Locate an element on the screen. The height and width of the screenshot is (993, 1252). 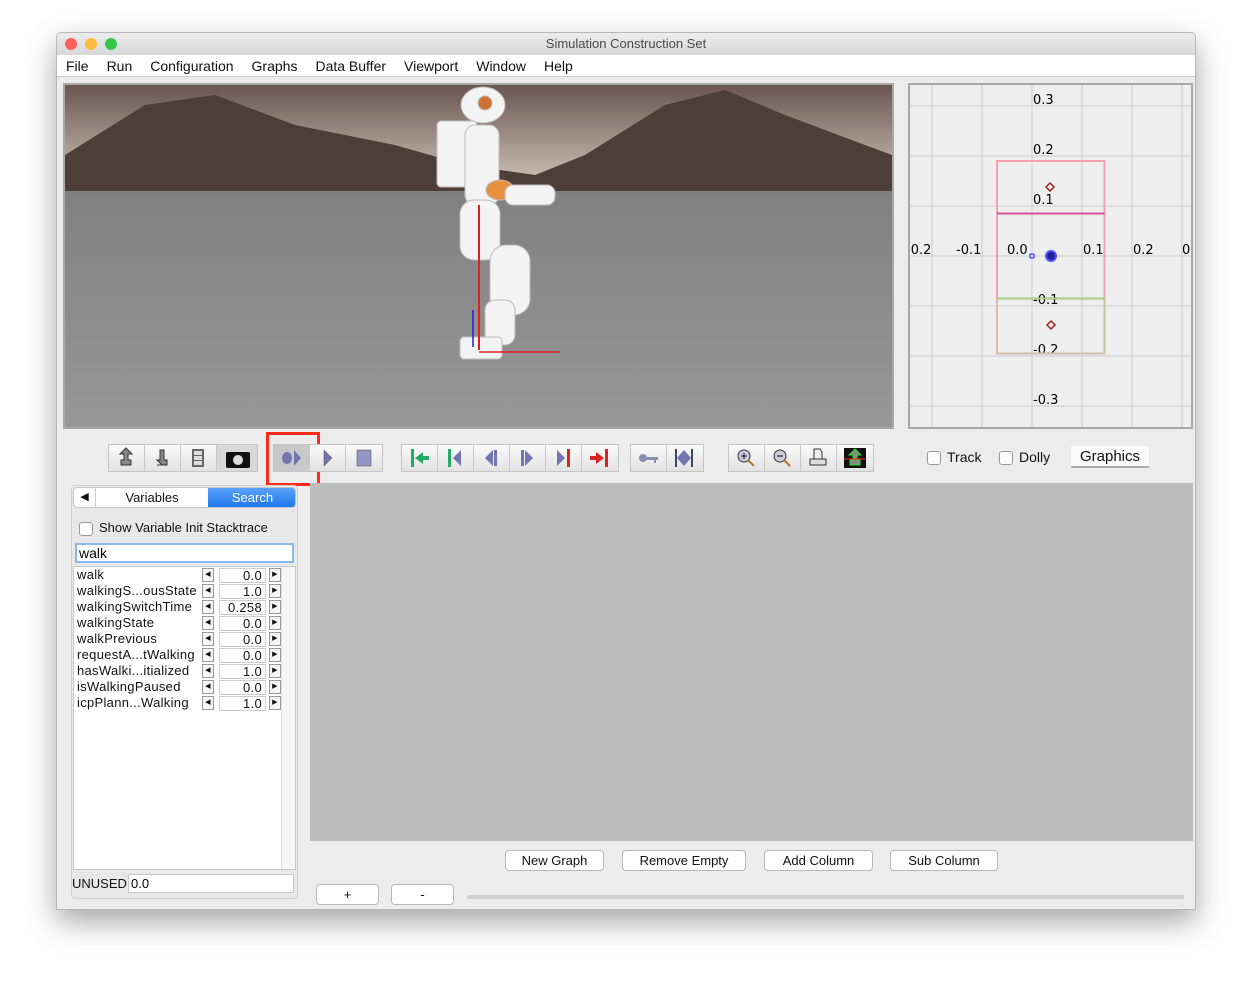
plot-canvas: -0.2 -0.1 0.0 0.1 0.2 0 0.3 0.2 0.1 -0.1 -0.2 -0.3 is located at coordinates (1048, 256).